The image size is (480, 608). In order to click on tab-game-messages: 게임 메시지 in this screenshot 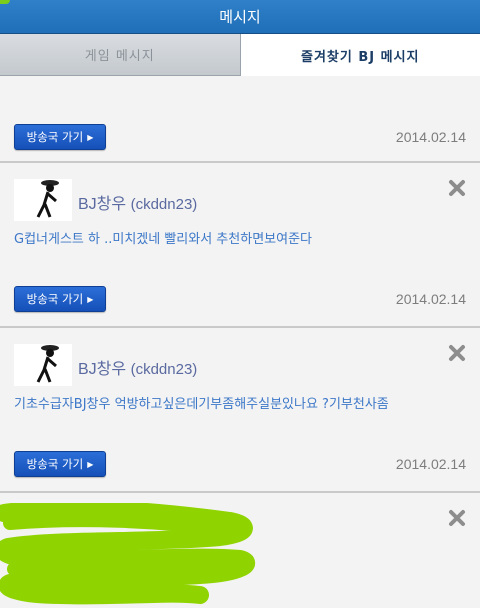, I will do `click(120, 55)`.